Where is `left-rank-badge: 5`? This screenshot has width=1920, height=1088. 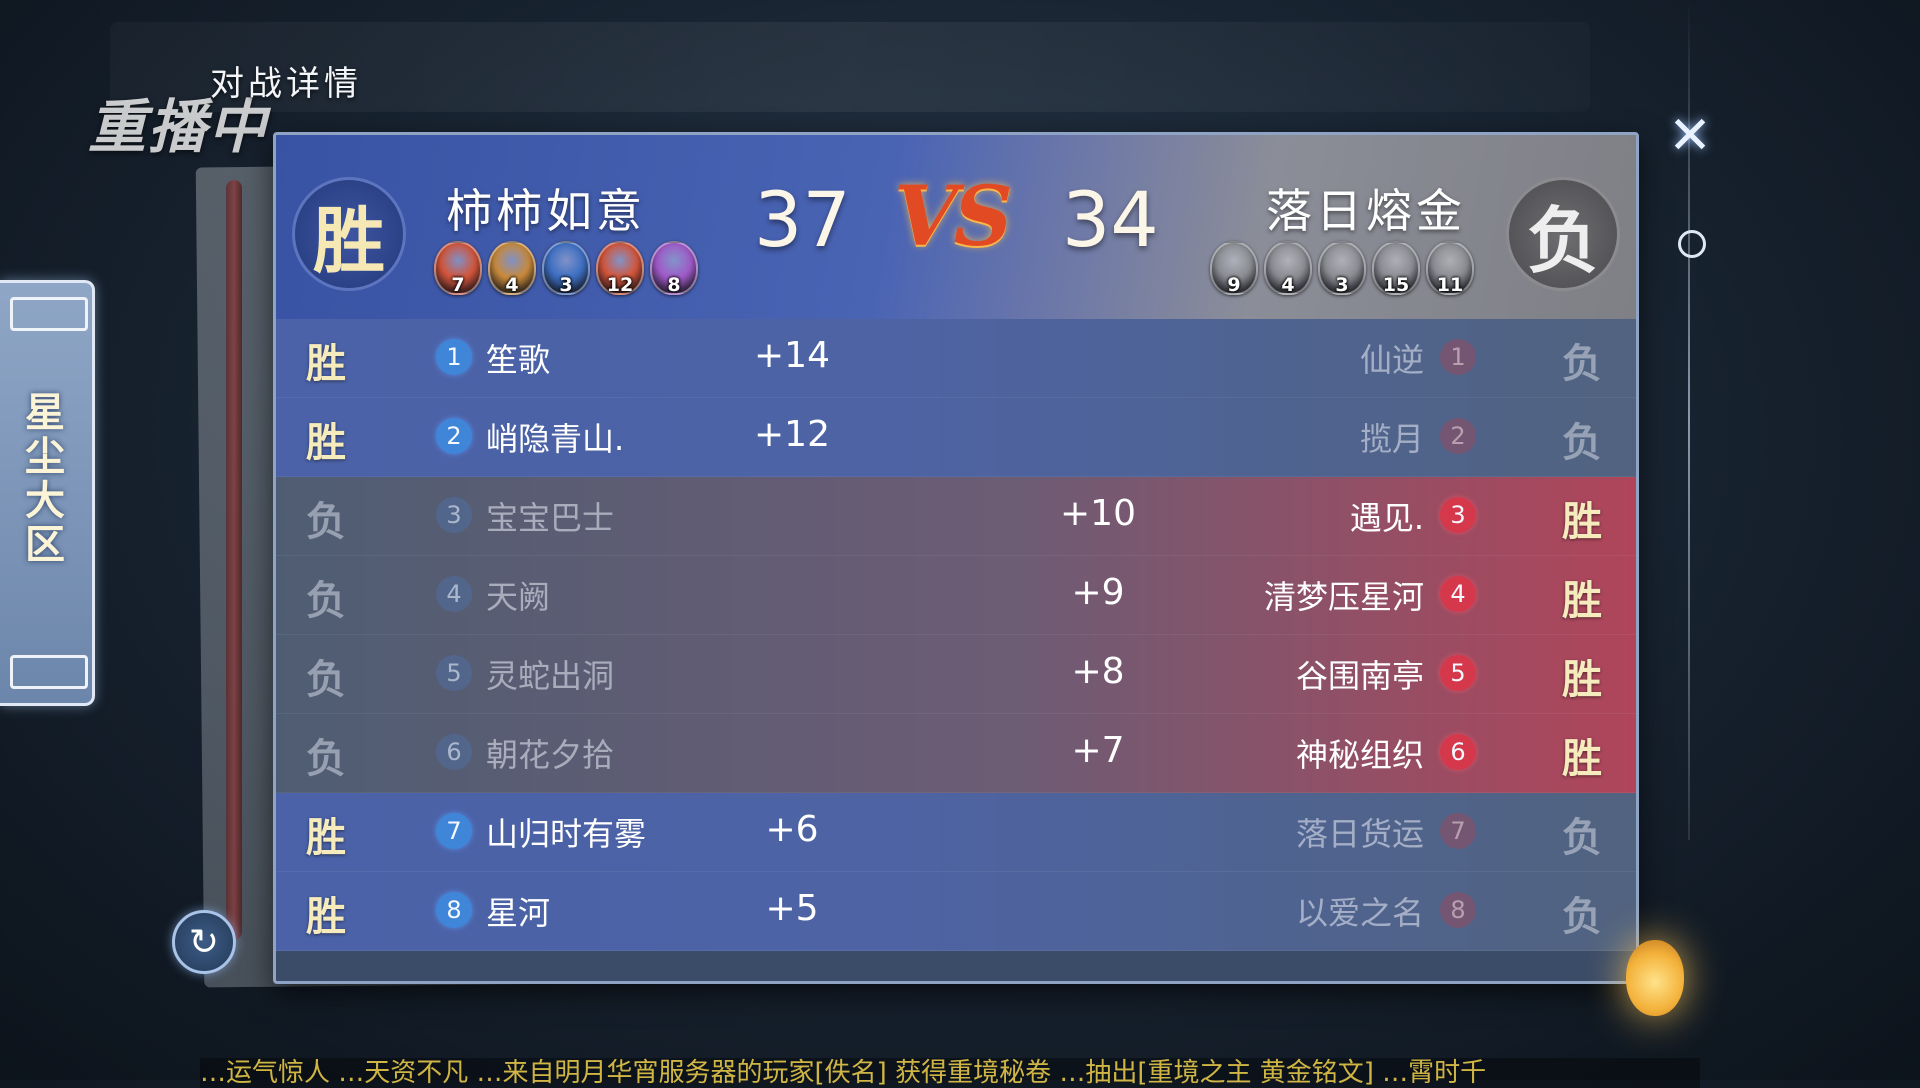
left-rank-badge: 5 is located at coordinates (454, 673).